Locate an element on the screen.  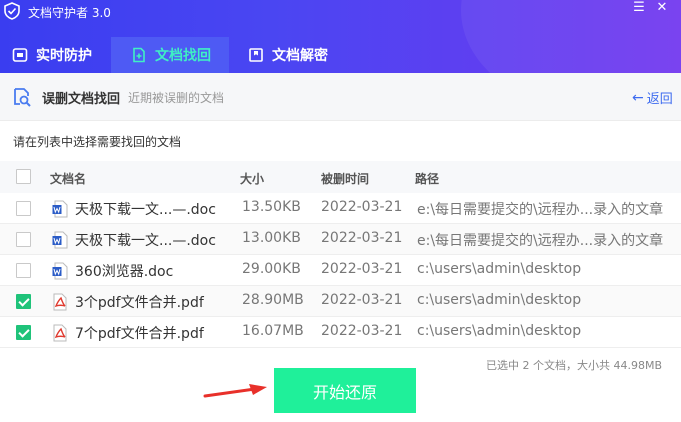
tab-label: 文档解密 is located at coordinates (300, 56).